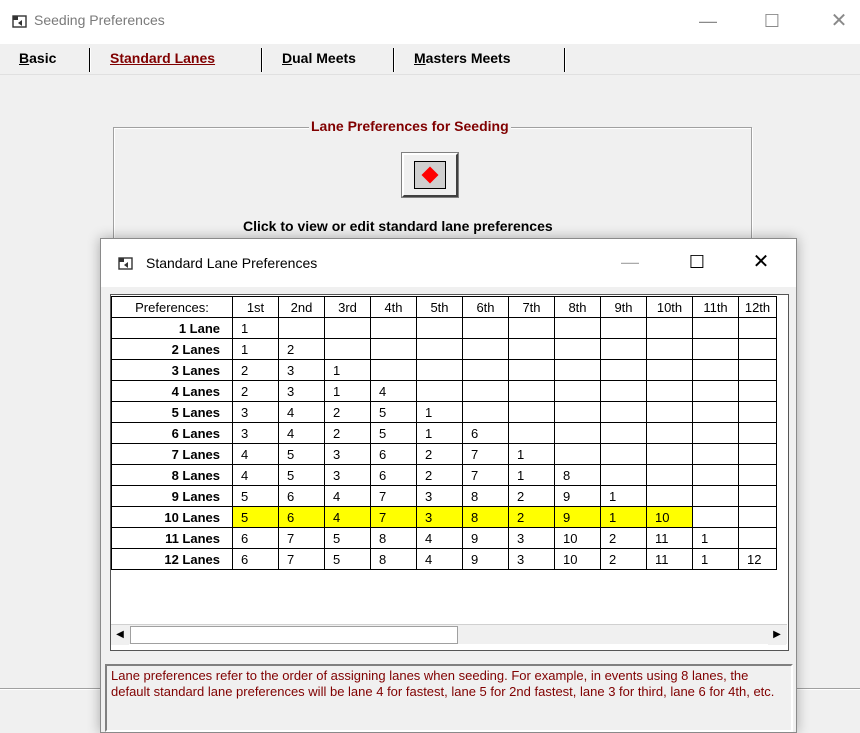 This screenshot has height=733, width=860. What do you see at coordinates (294, 635) in the screenshot?
I see `scroll-thumb` at bounding box center [294, 635].